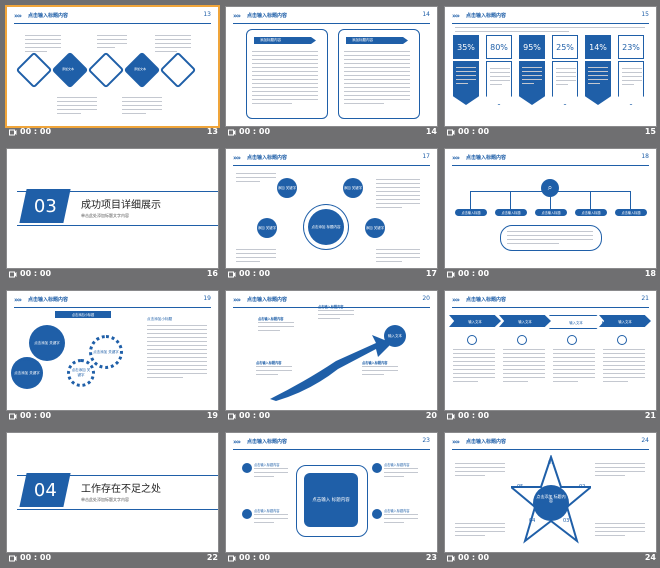  What do you see at coordinates (331, 417) in the screenshot?
I see `slide-footer: 00 : 00 20` at bounding box center [331, 417].